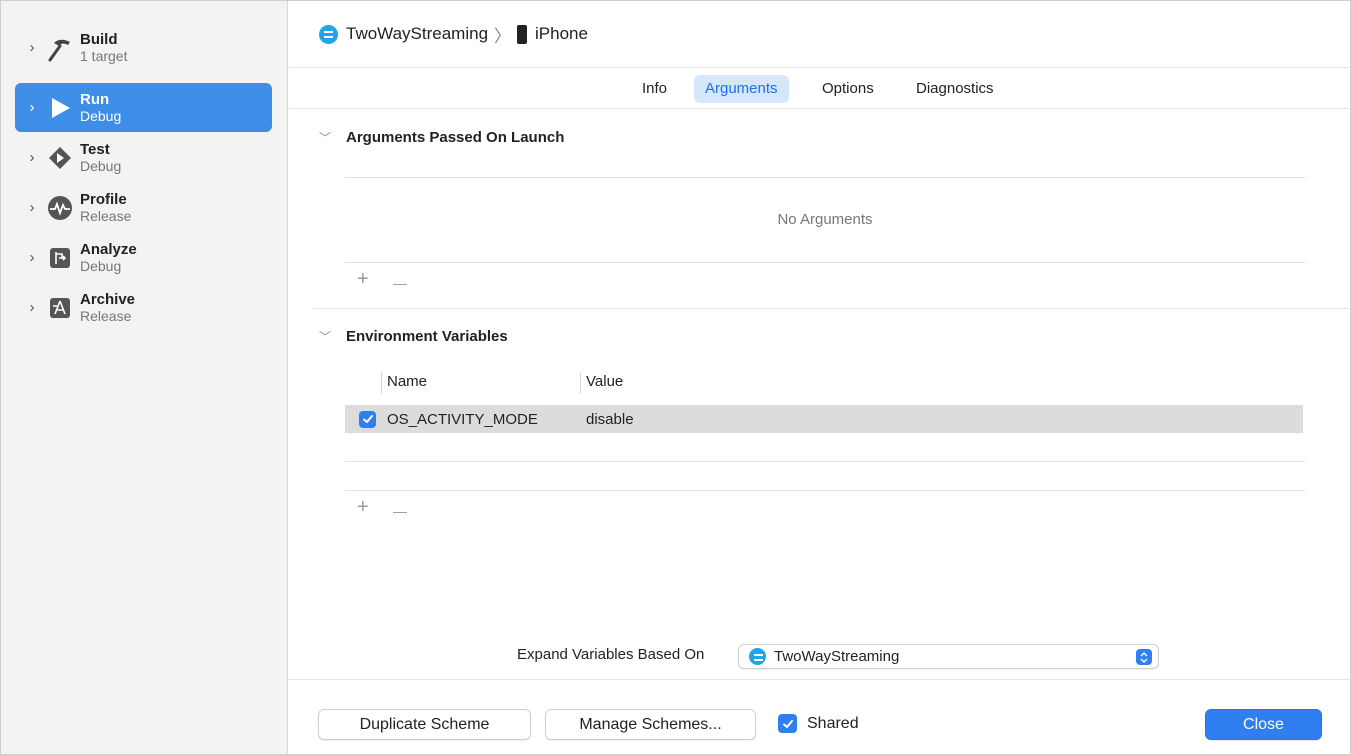  What do you see at coordinates (825, 219) in the screenshot?
I see `no-arguments-placeholder: No Arguments` at bounding box center [825, 219].